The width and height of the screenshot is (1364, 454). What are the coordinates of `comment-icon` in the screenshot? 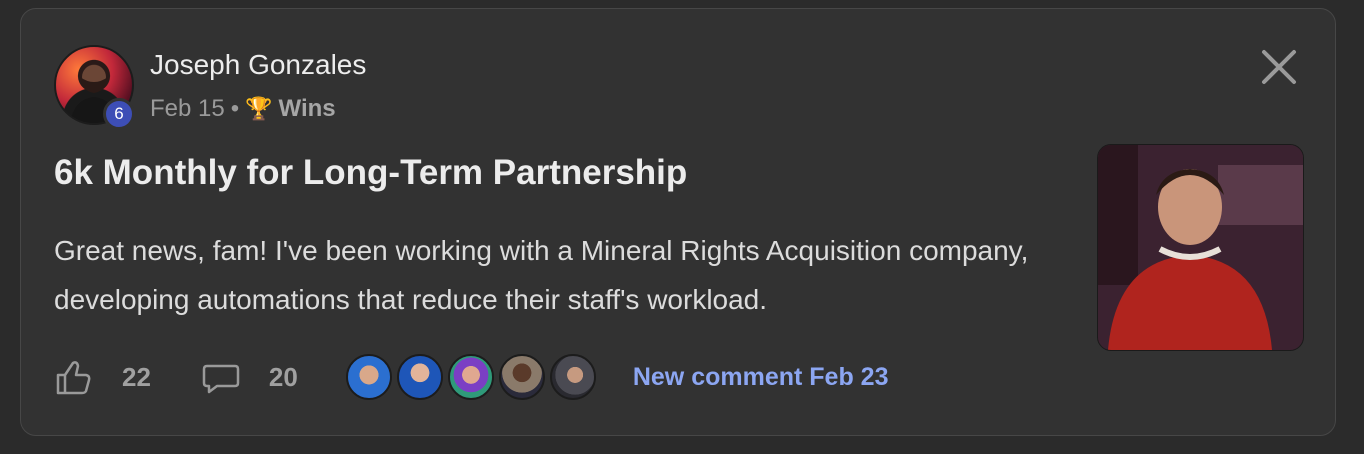 It's located at (221, 379).